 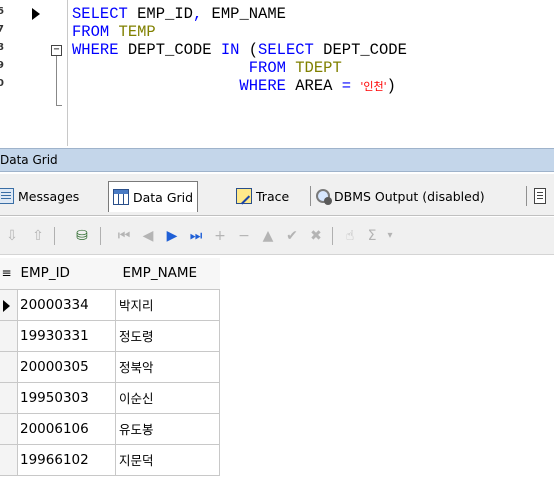 I want to click on code-token: ), so click(x=391, y=86).